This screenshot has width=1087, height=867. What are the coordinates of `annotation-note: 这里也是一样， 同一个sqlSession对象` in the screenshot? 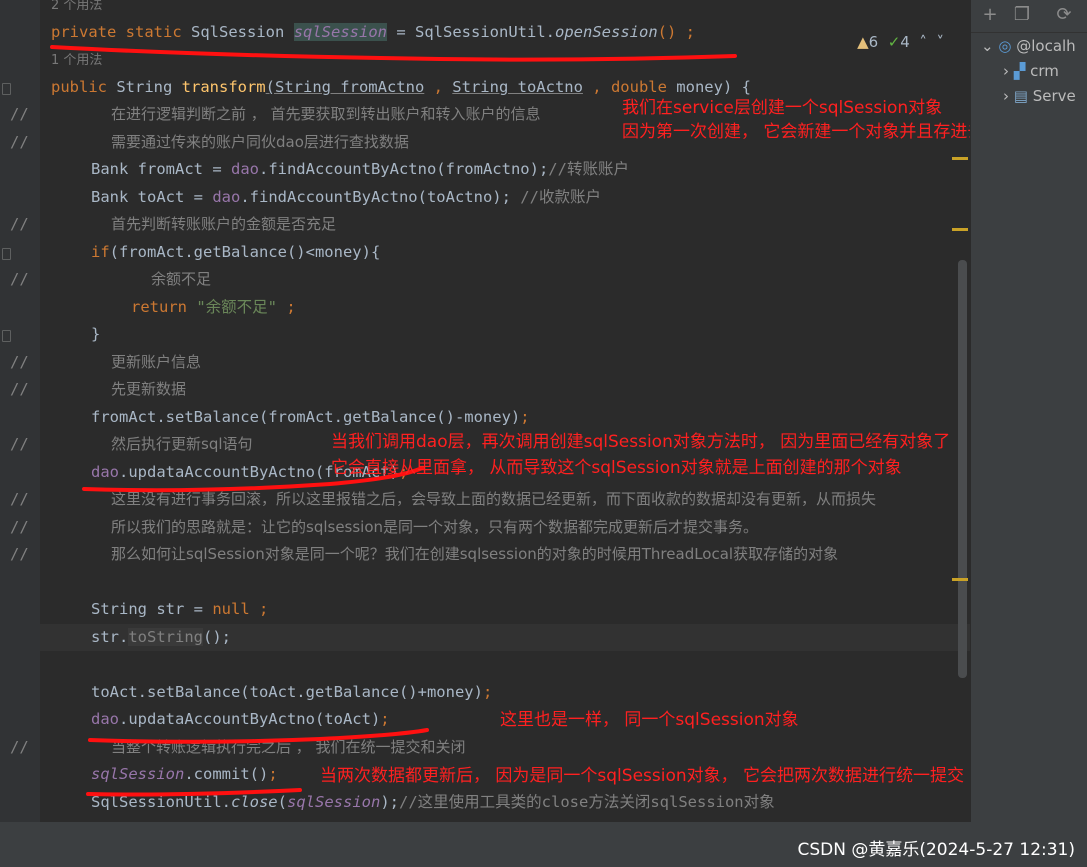 It's located at (649, 720).